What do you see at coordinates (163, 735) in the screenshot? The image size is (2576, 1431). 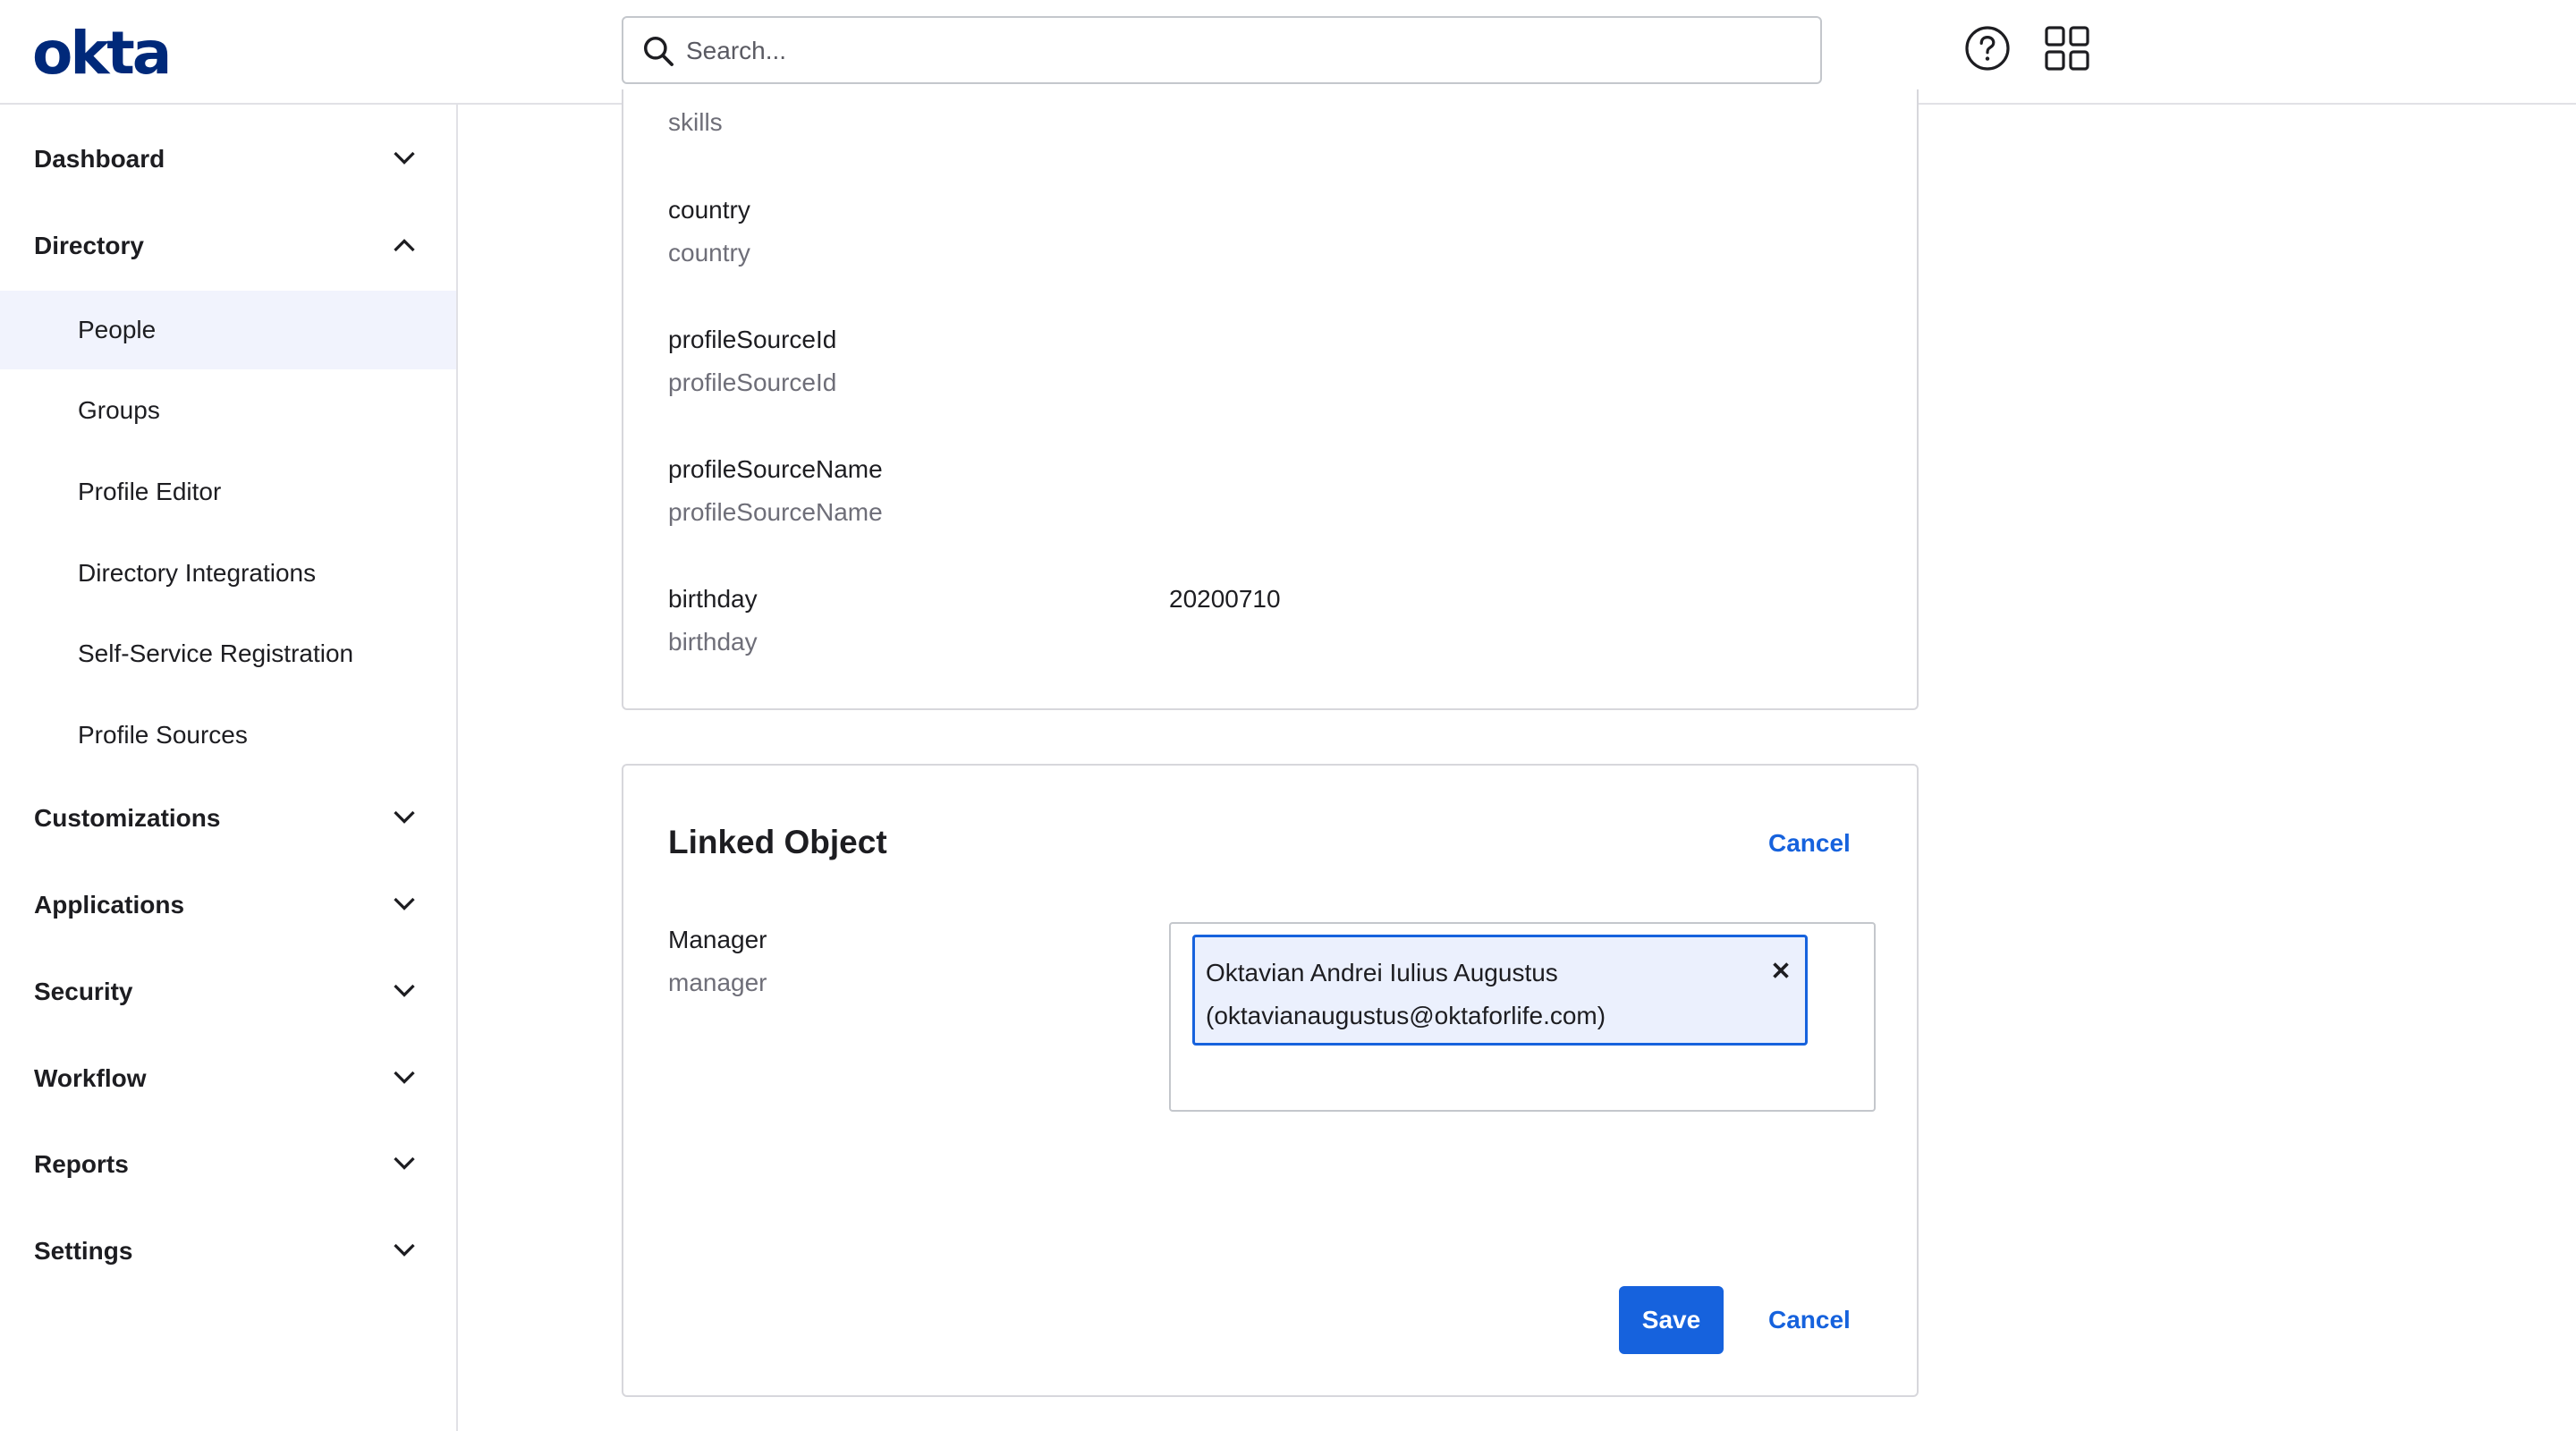 I see `sidebar-item-label: Profile Sources` at bounding box center [163, 735].